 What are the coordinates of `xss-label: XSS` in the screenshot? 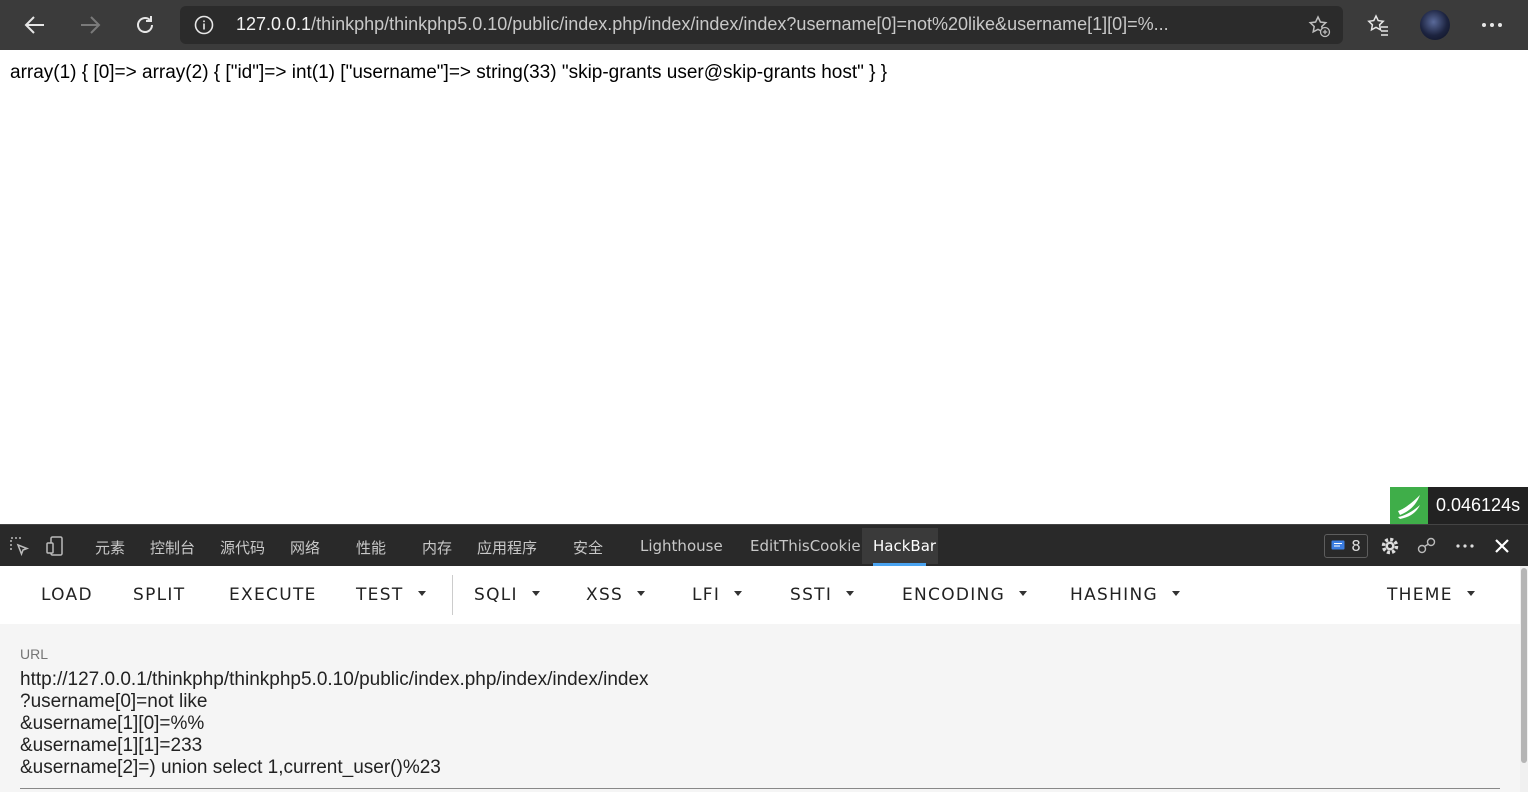 It's located at (605, 595).